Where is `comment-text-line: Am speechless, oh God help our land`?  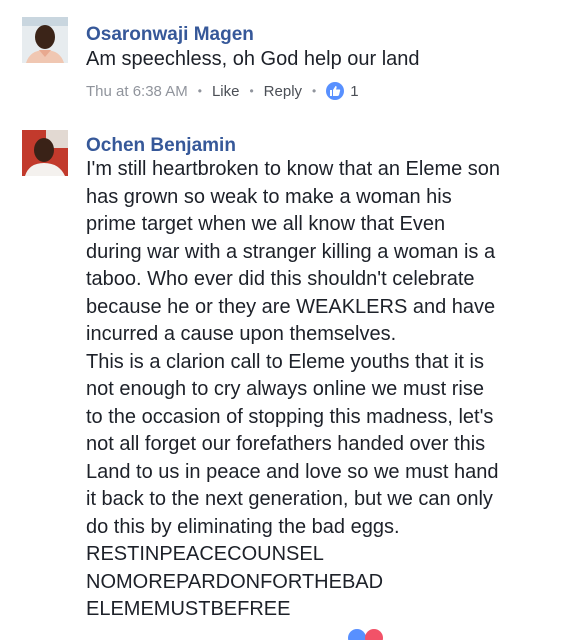
comment-text-line: Am speechless, oh God help our land is located at coordinates (253, 59).